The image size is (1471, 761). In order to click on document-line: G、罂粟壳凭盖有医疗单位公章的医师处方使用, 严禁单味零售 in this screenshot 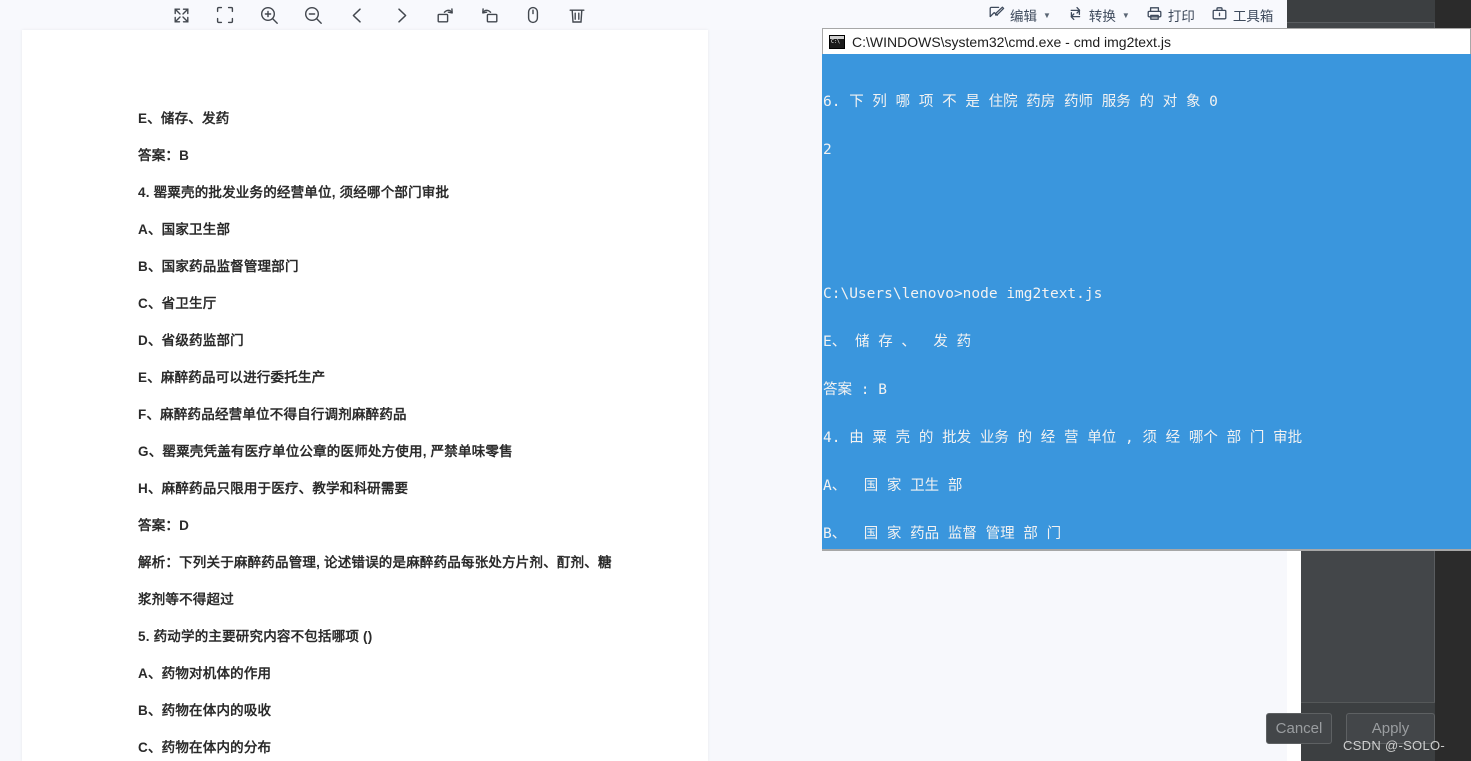, I will do `click(325, 451)`.